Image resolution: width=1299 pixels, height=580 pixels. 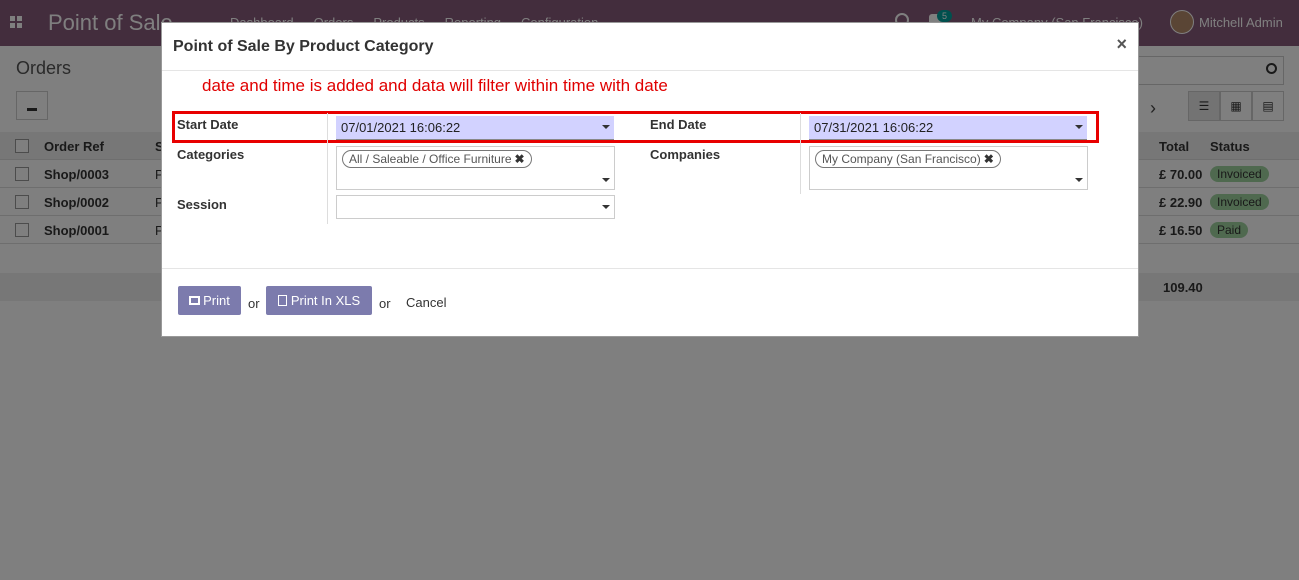 What do you see at coordinates (475, 128) in the screenshot?
I see `start-date-input: 07/01/2021 16:06:22` at bounding box center [475, 128].